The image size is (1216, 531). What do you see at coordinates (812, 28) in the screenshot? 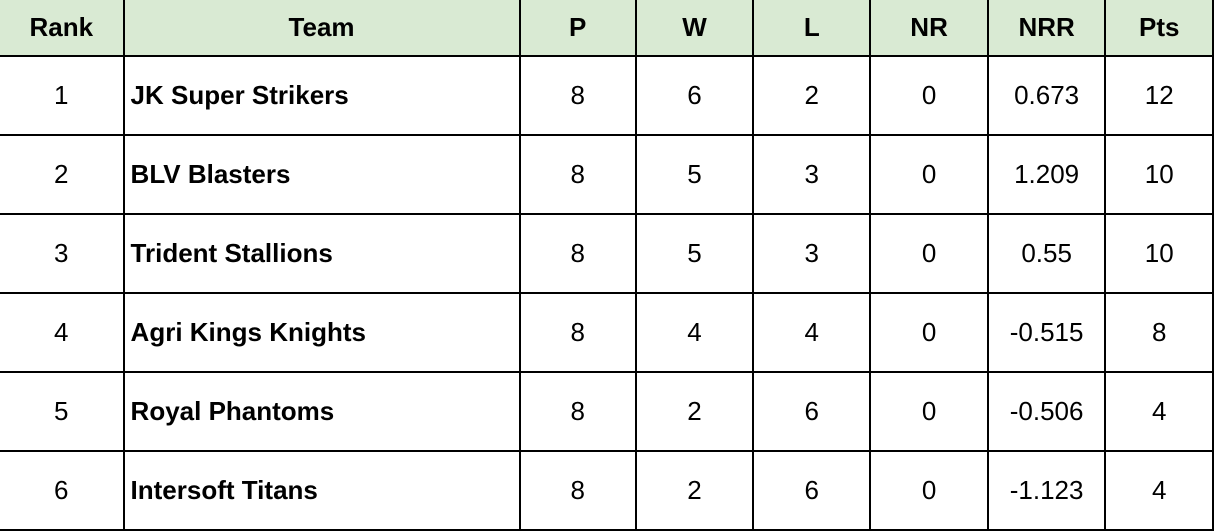
I see `header-lost: L` at bounding box center [812, 28].